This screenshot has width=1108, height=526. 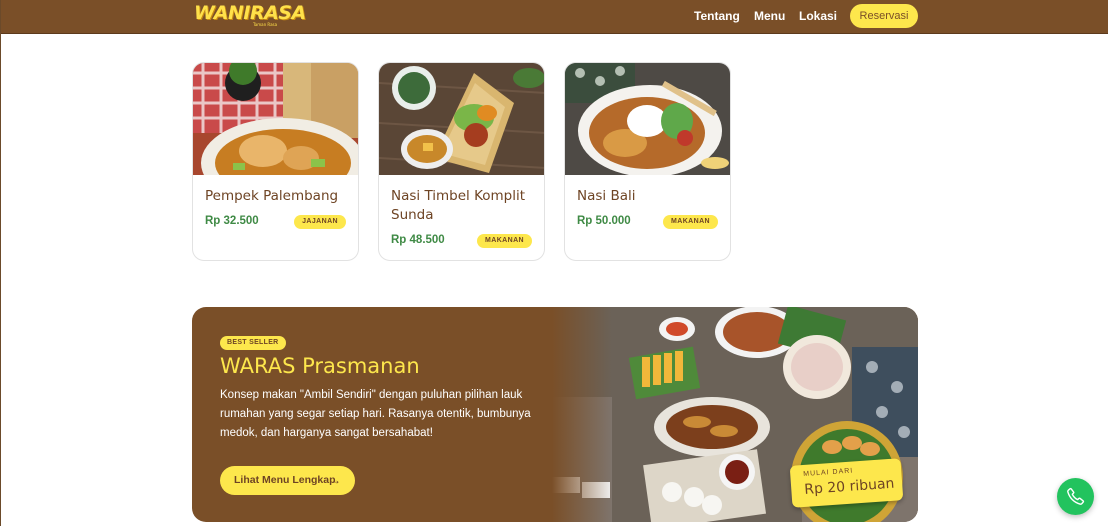 I want to click on promo-title: WARAS Prasmanan, so click(x=320, y=366).